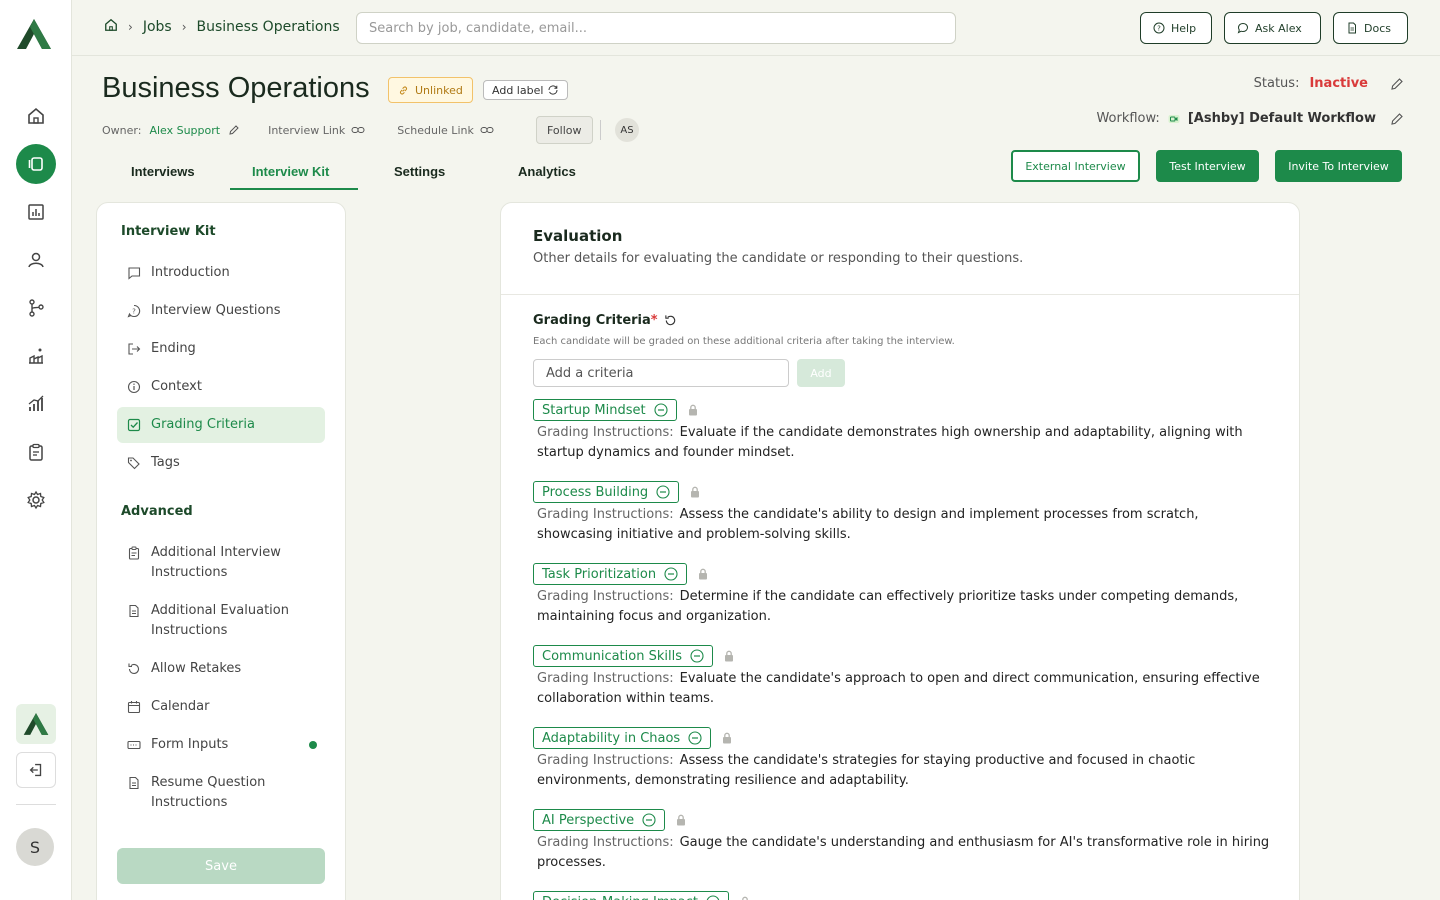 The height and width of the screenshot is (900, 1440). Describe the element at coordinates (547, 171) in the screenshot. I see `tab-analytics: Analytics` at that location.